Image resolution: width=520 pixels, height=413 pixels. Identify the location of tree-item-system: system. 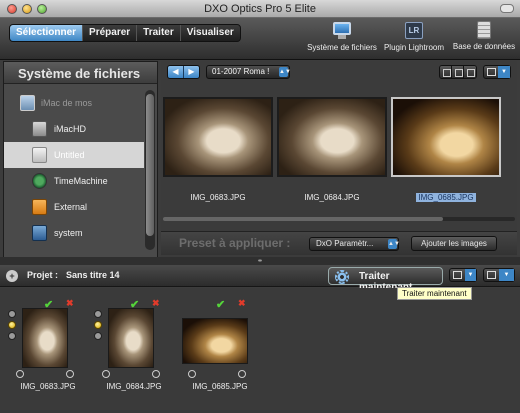
(74, 233).